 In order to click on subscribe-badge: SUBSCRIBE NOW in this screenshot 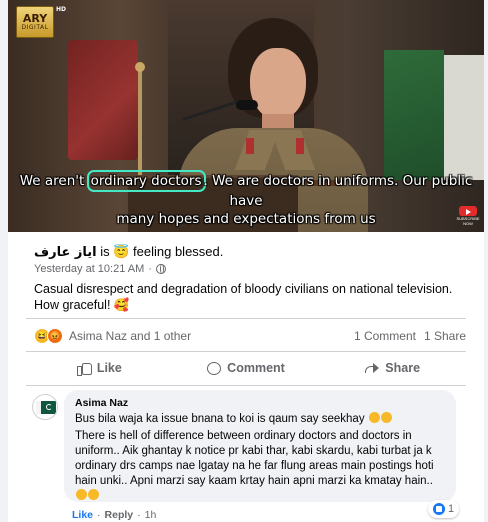, I will do `click(468, 216)`.